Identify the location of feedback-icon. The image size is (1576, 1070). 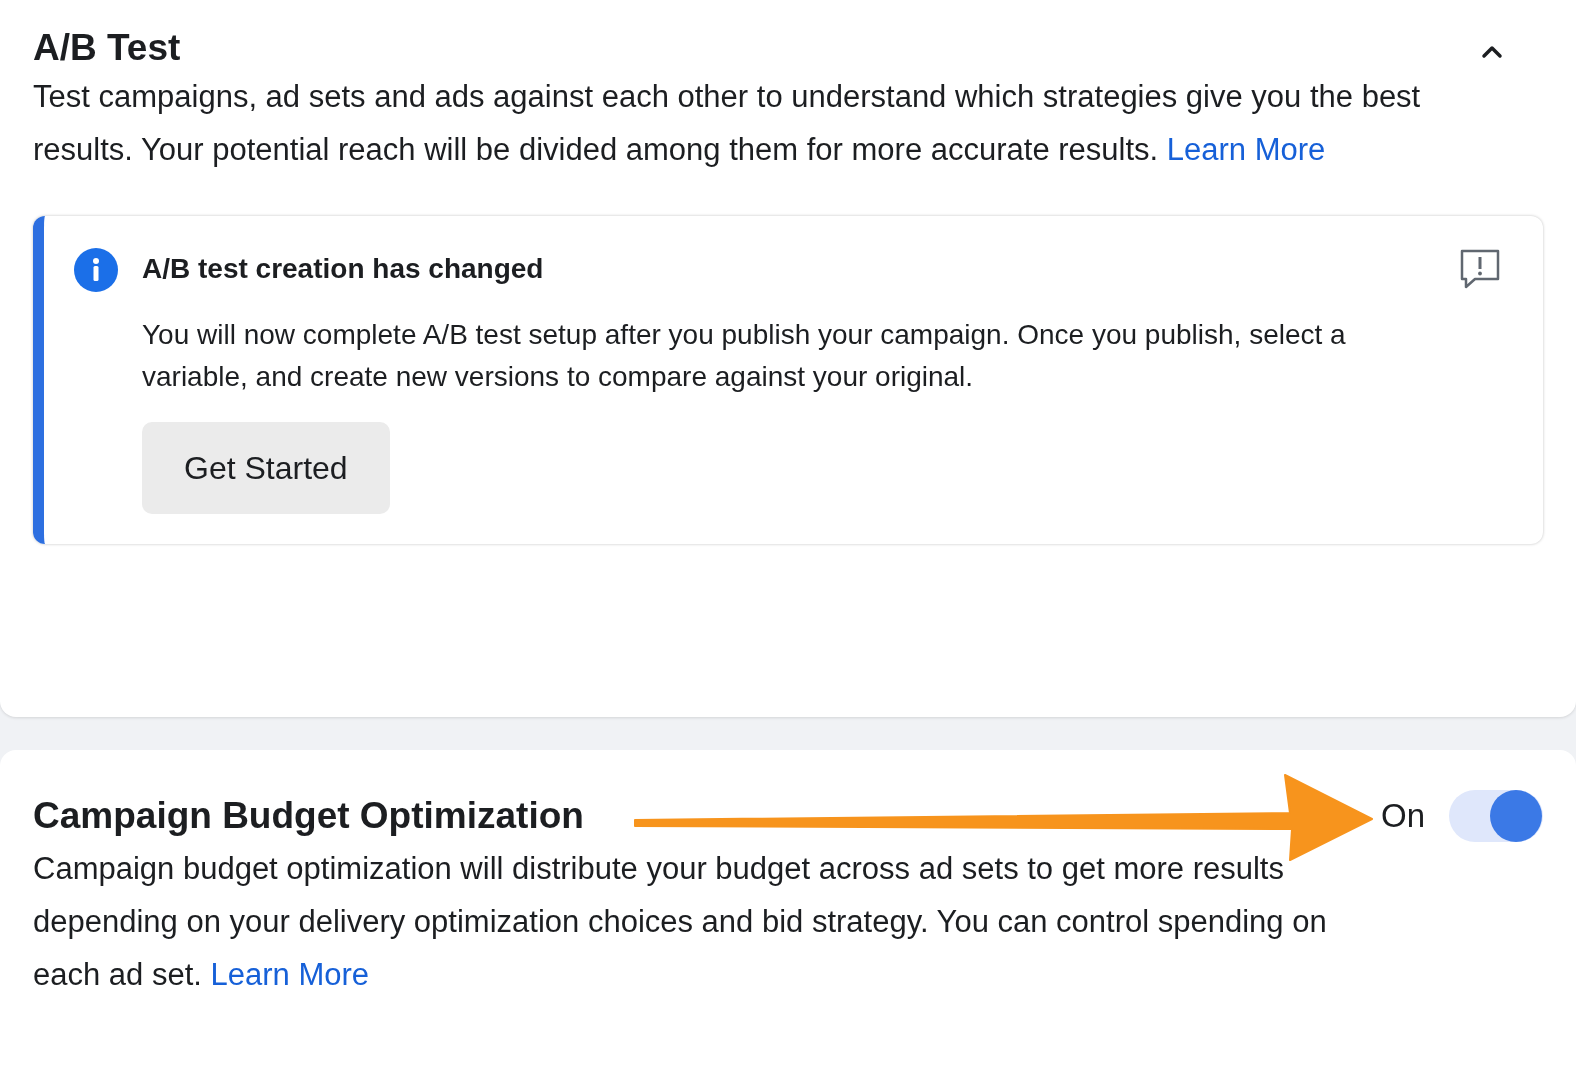
(1480, 269).